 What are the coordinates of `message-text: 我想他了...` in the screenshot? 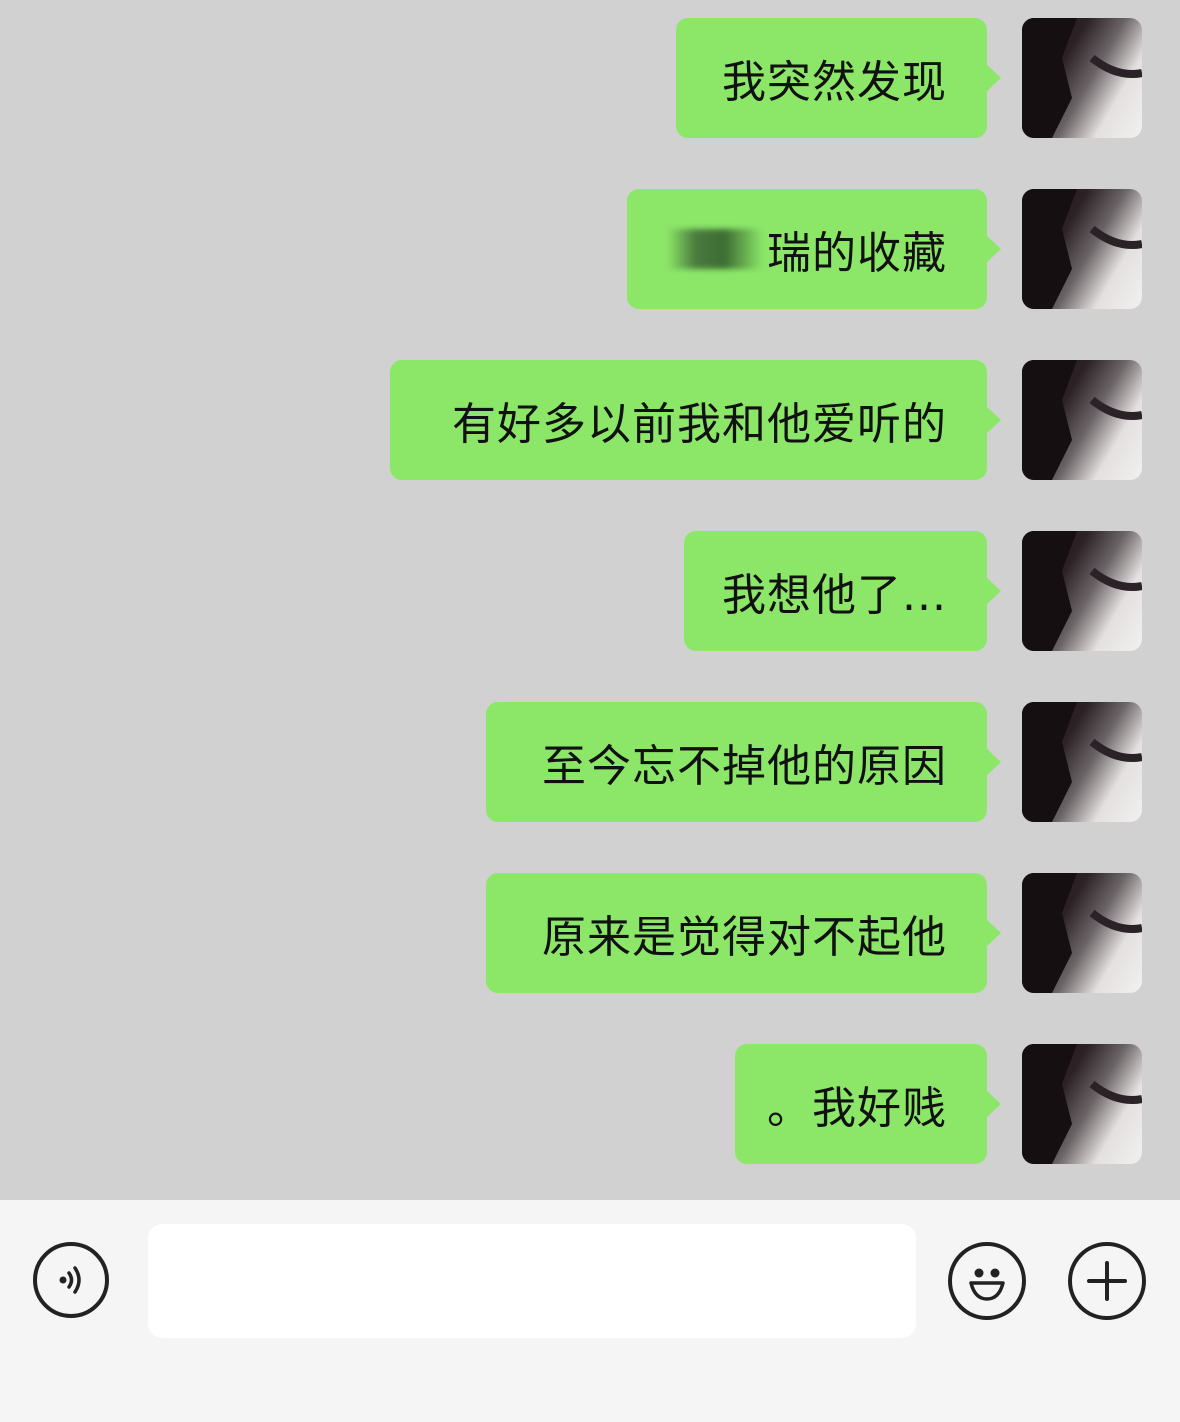 It's located at (834, 595).